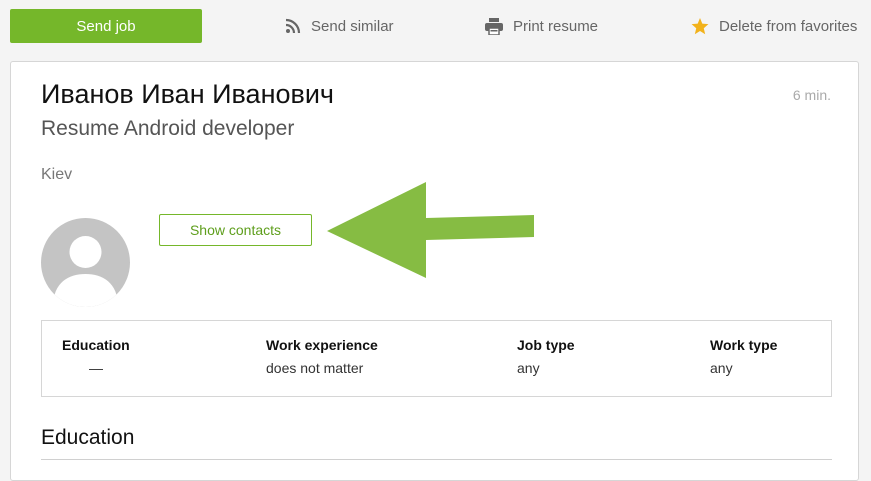 Image resolution: width=871 pixels, height=481 pixels. I want to click on job-type-label: Job type, so click(546, 345).